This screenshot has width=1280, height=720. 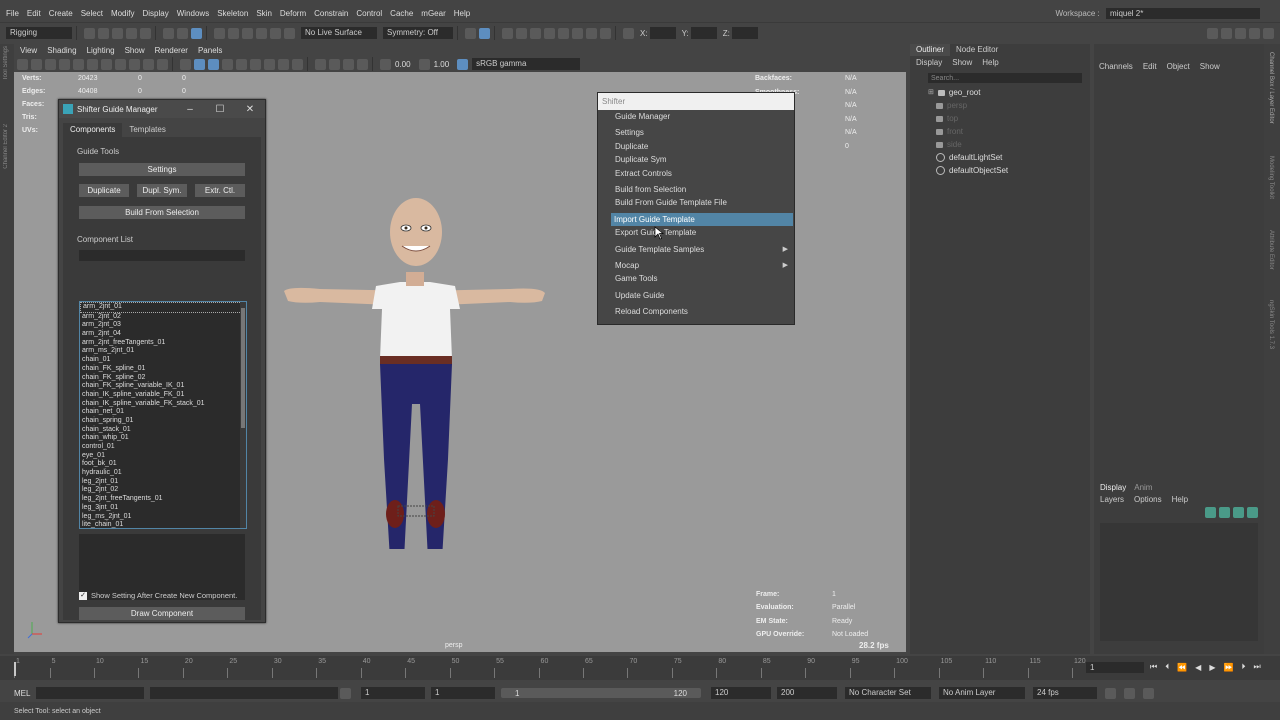 I want to click on open-scene-icon, so click(x=103, y=33).